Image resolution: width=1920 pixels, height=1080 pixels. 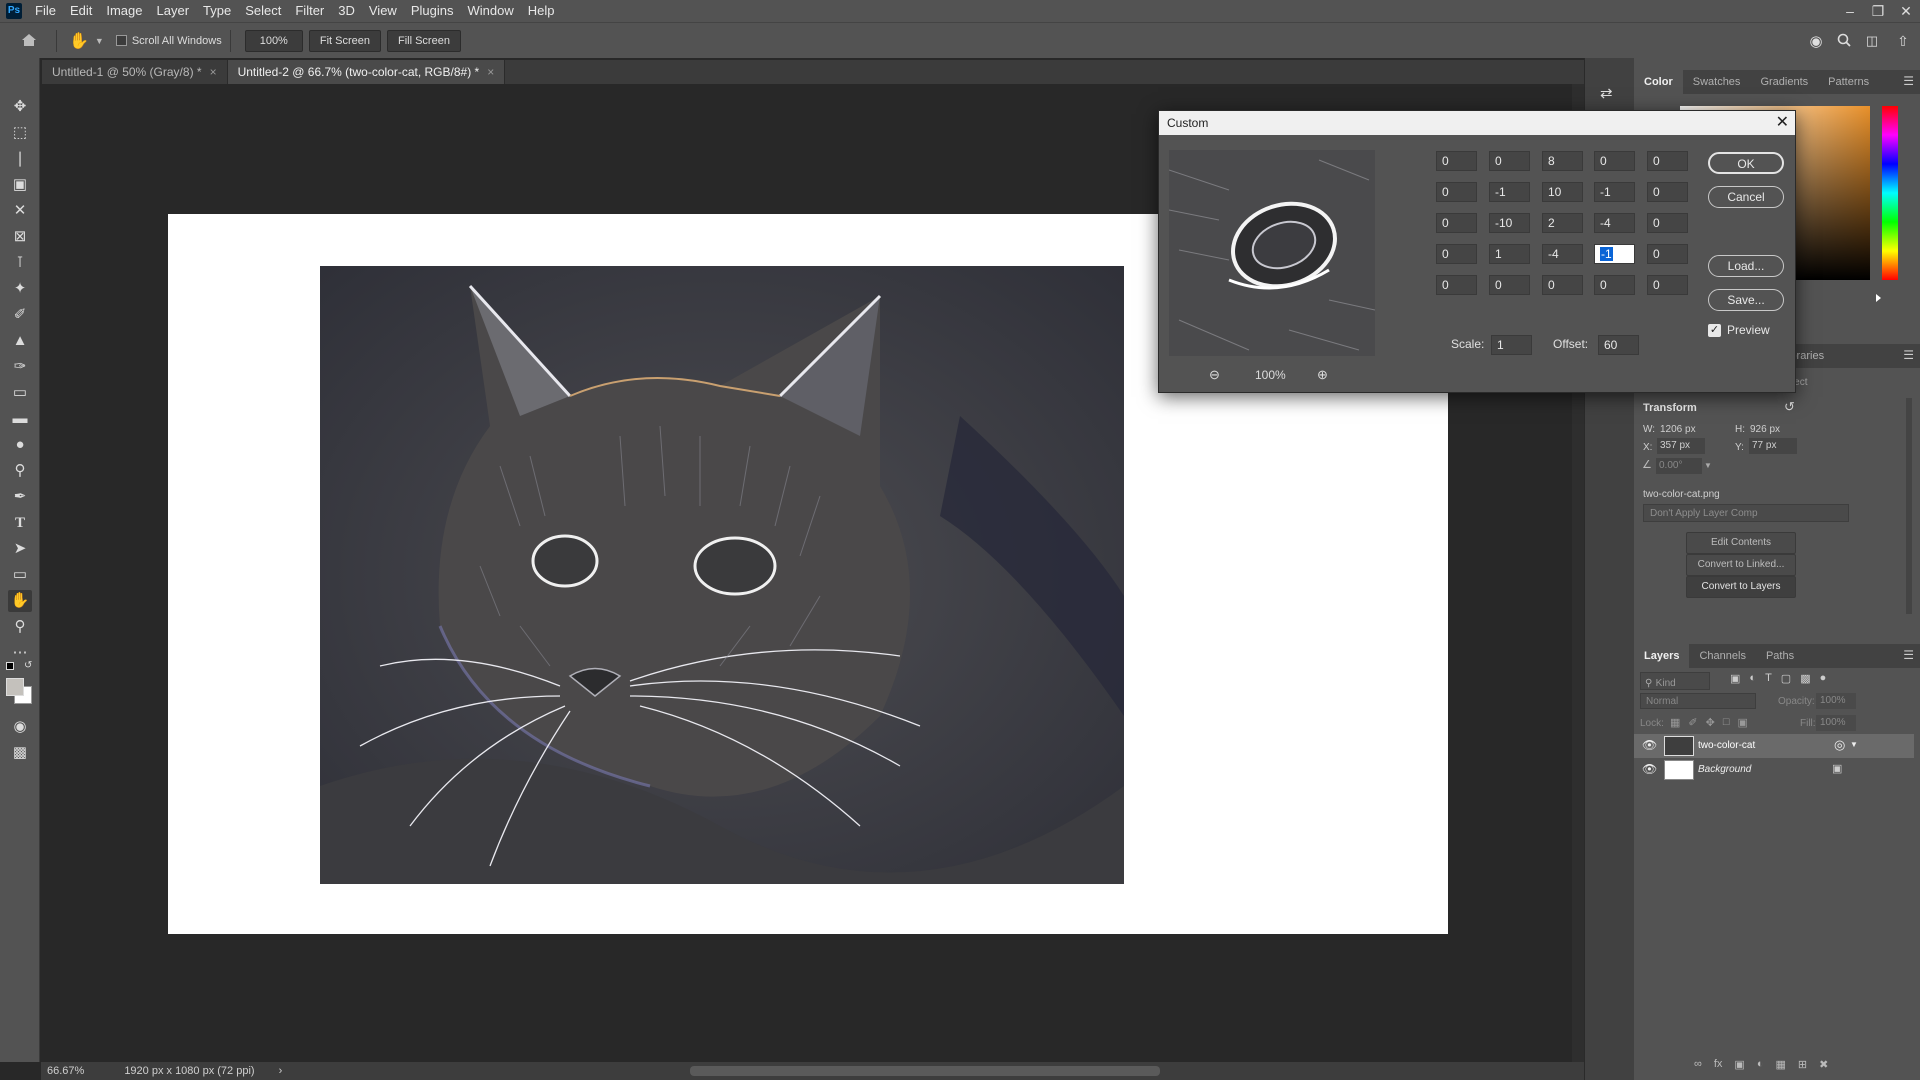 I want to click on menu-image: Image, so click(x=124, y=11).